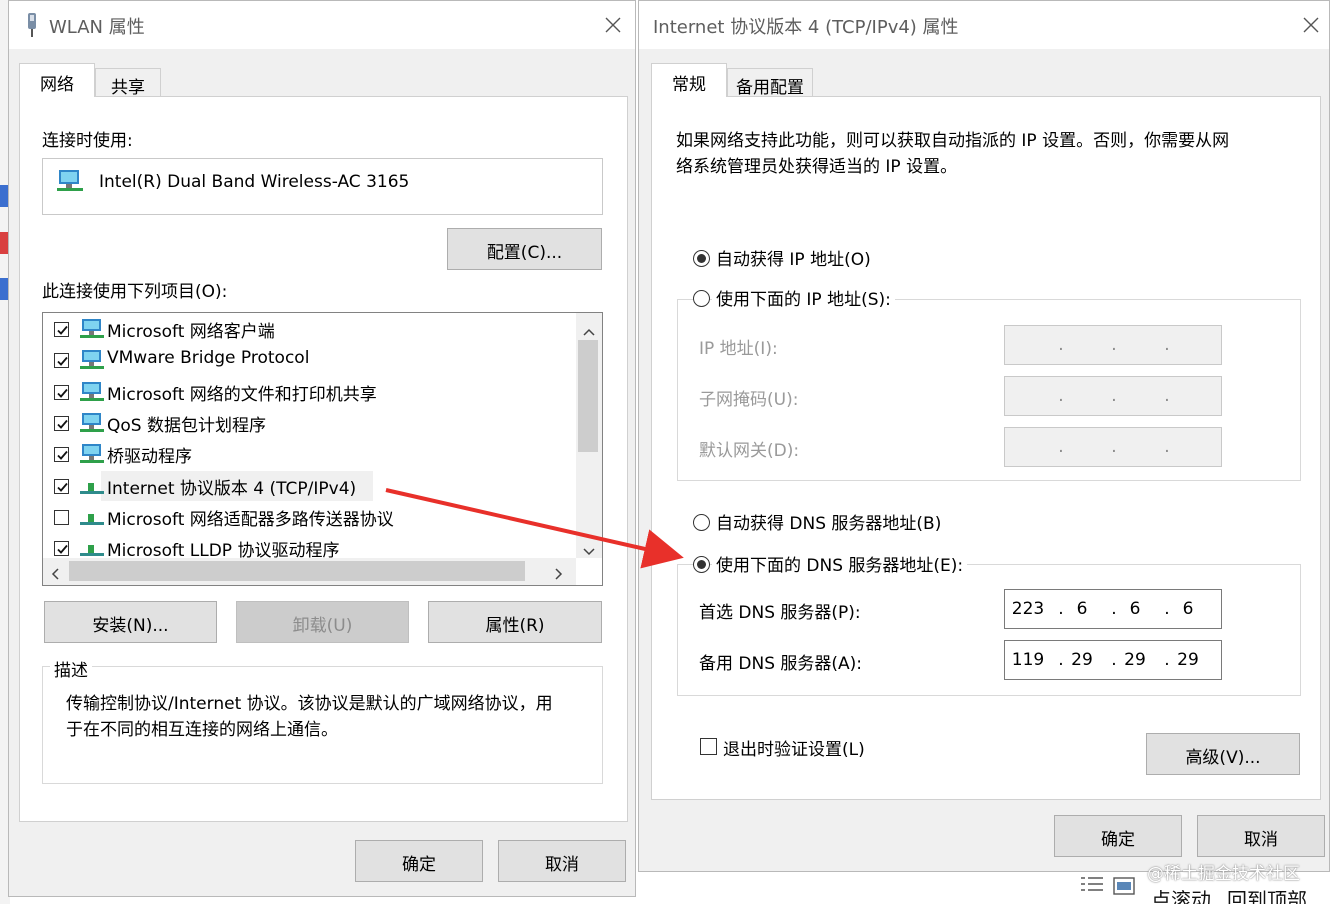 This screenshot has width=1331, height=904. What do you see at coordinates (1267, 894) in the screenshot?
I see `back-to-top-link: 回到顶部` at bounding box center [1267, 894].